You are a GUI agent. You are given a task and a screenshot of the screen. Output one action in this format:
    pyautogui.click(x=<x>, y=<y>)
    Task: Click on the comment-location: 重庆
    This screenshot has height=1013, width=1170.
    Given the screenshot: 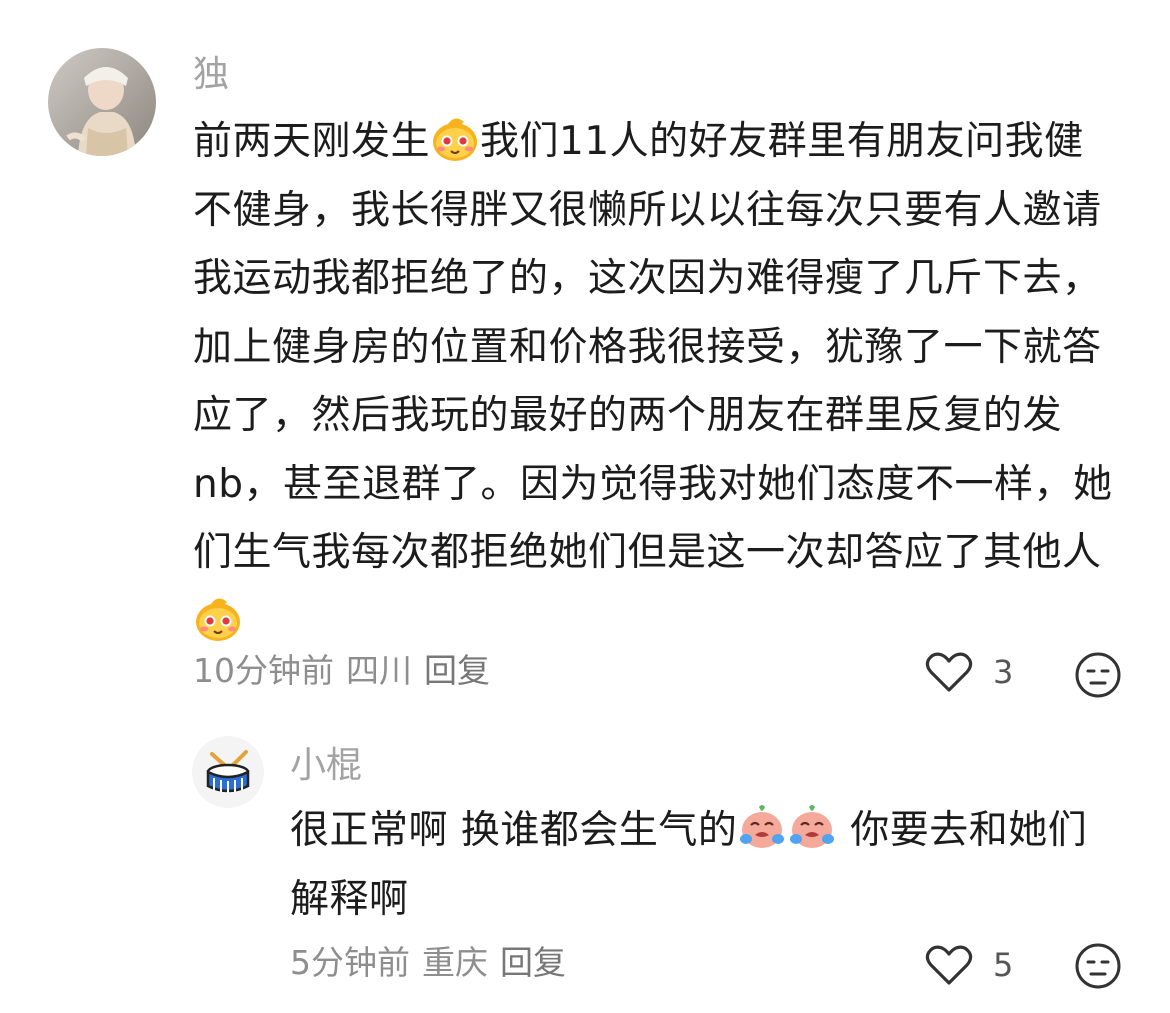 What is the action you would take?
    pyautogui.click(x=455, y=962)
    